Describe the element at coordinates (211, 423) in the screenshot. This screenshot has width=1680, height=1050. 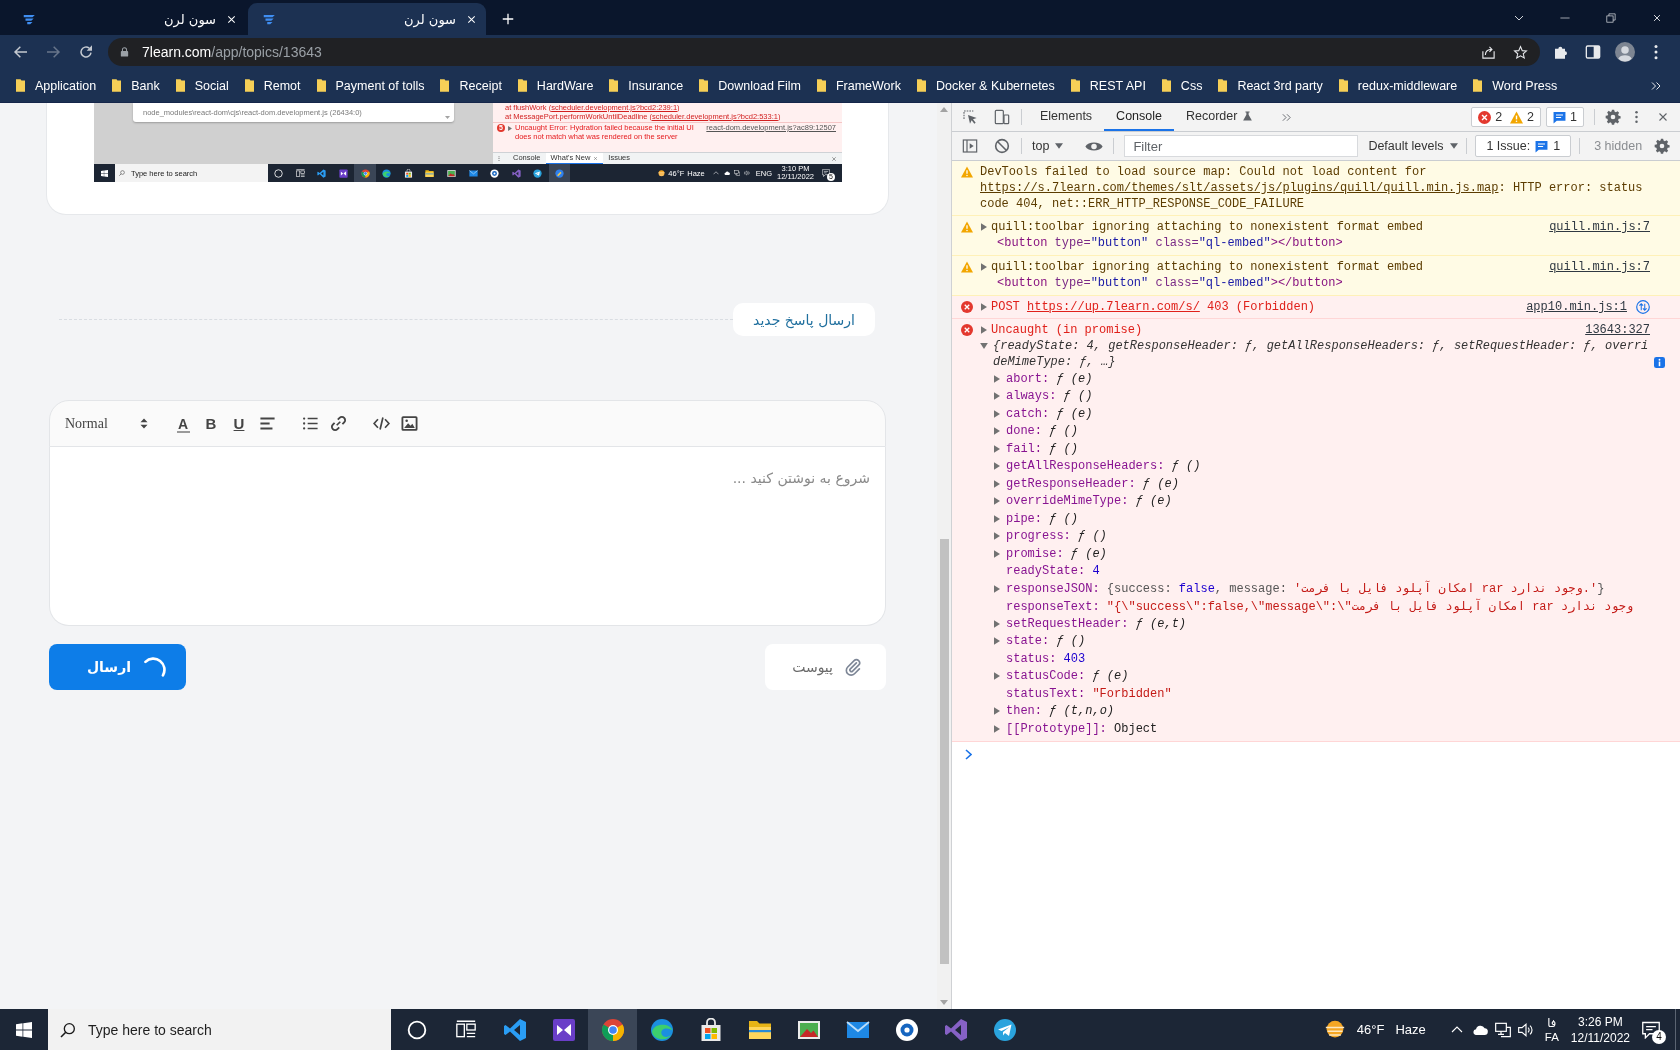
I see `bold-button: B` at that location.